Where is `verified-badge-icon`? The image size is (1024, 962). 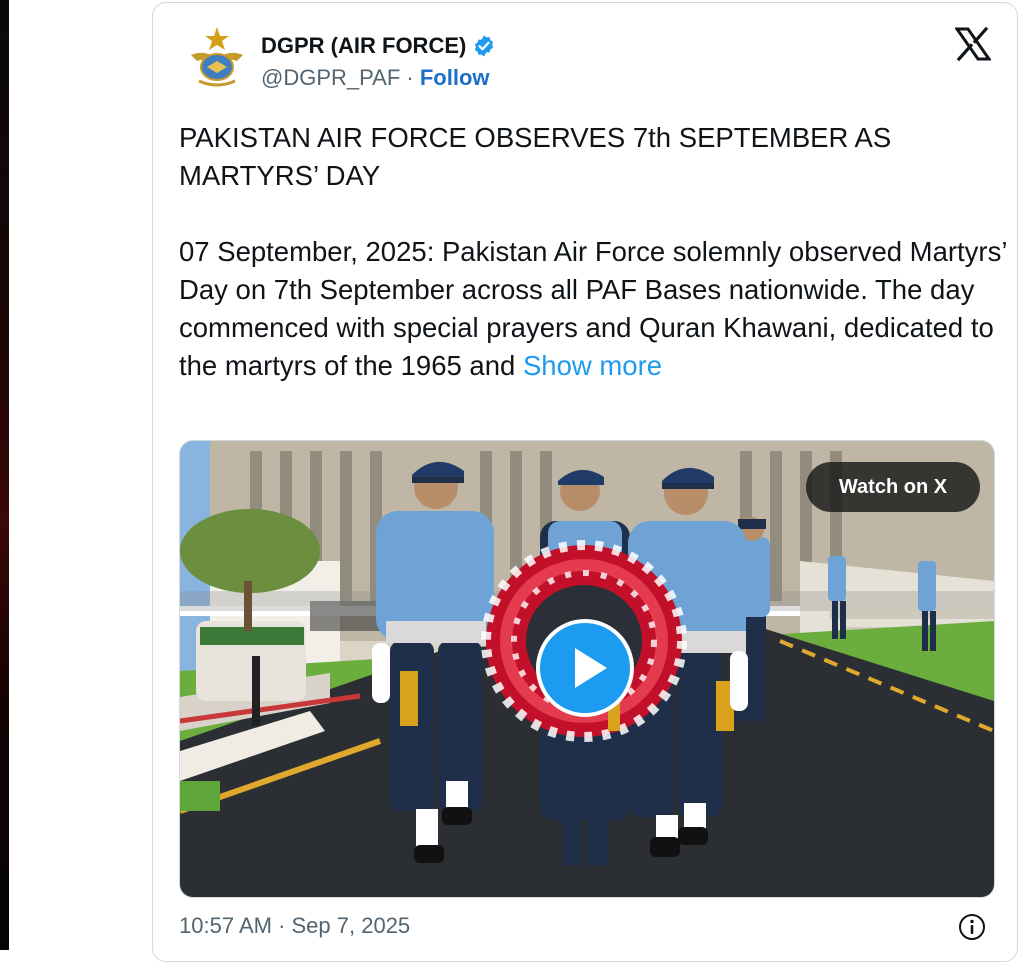 verified-badge-icon is located at coordinates (484, 46).